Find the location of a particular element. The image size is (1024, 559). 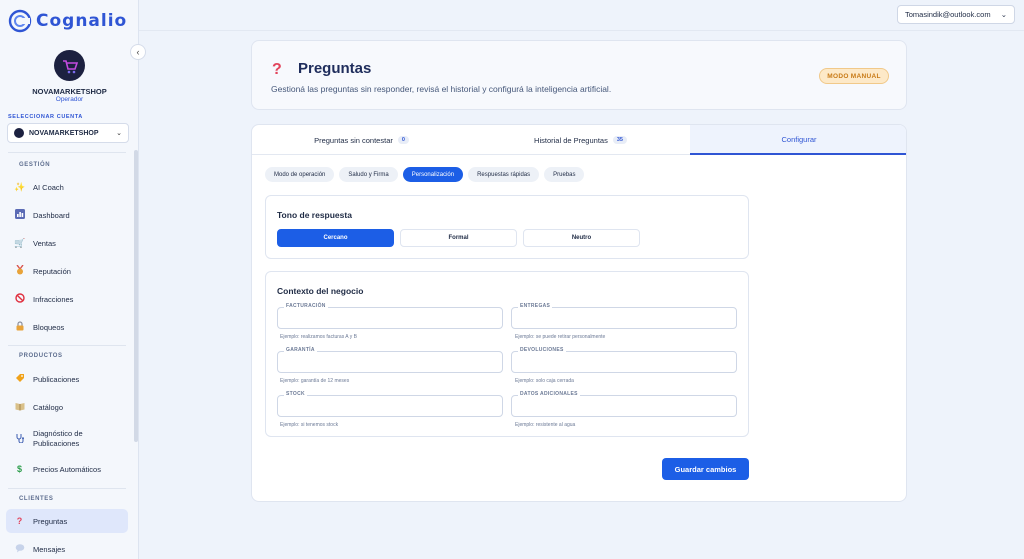

field-hint: Ejemplo: realizamos facturas A y B is located at coordinates (318, 337).